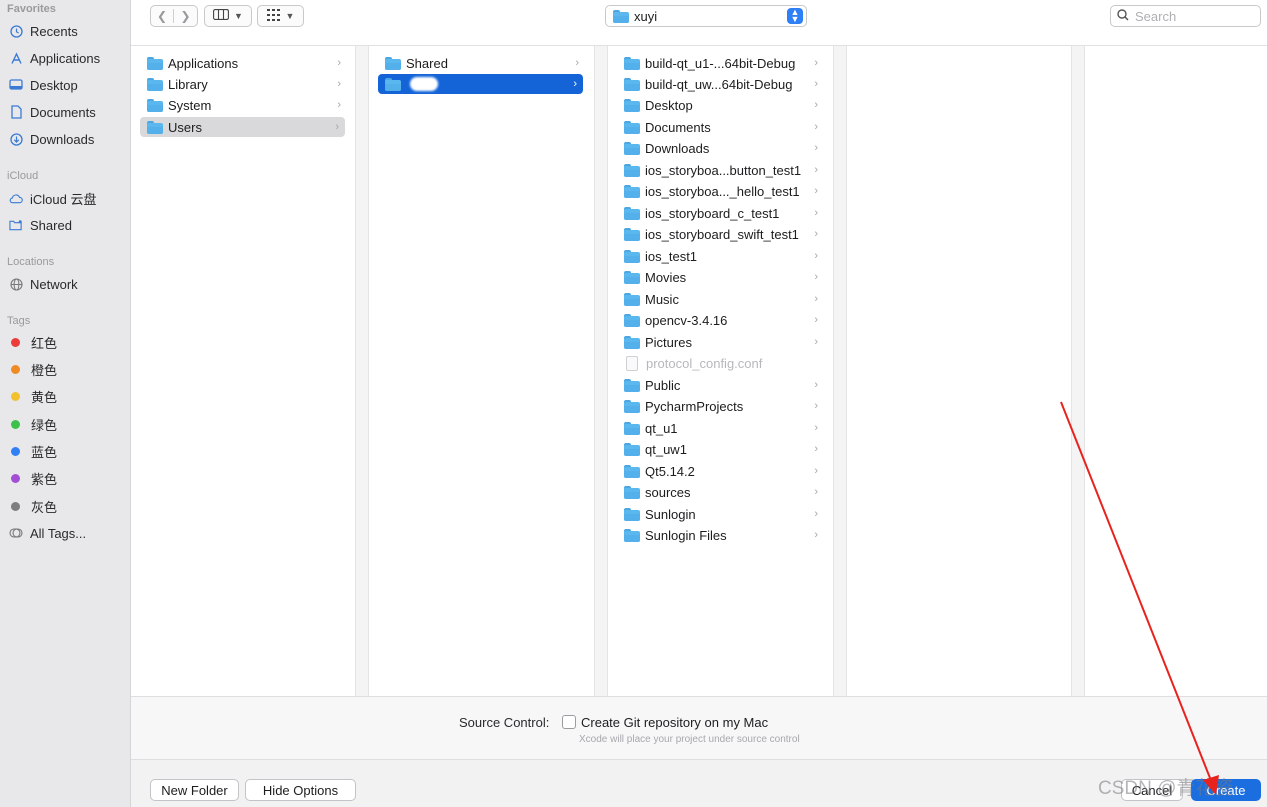  What do you see at coordinates (621, 16) in the screenshot?
I see `home-folder-icon` at bounding box center [621, 16].